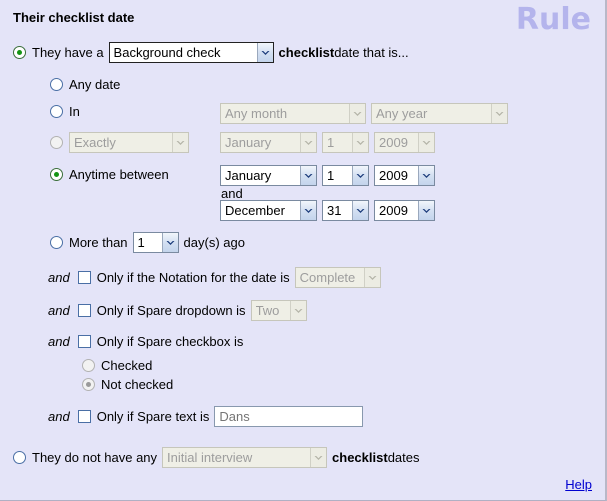 The height and width of the screenshot is (501, 607). I want to click on day-select-from: 1, so click(345, 175).